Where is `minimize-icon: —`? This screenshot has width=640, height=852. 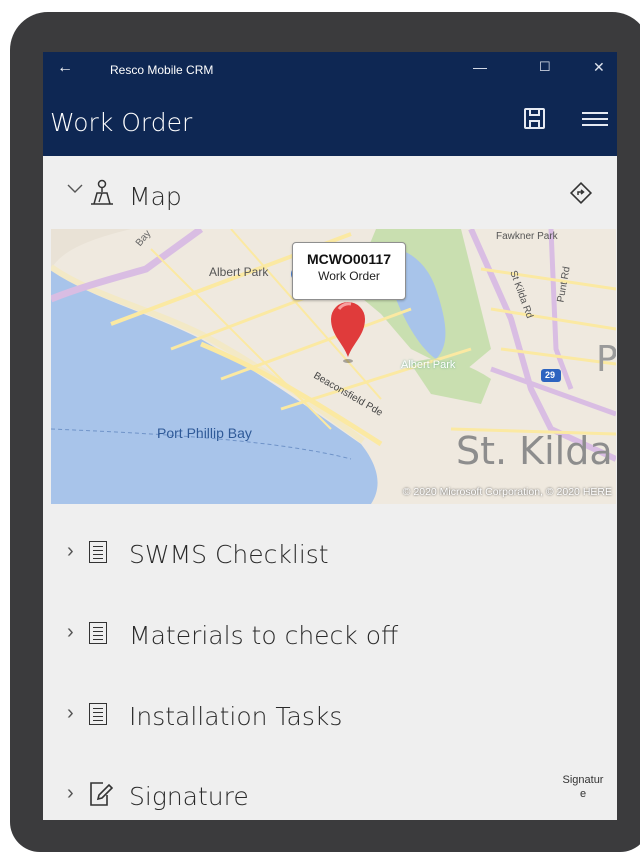
minimize-icon: — is located at coordinates (480, 67).